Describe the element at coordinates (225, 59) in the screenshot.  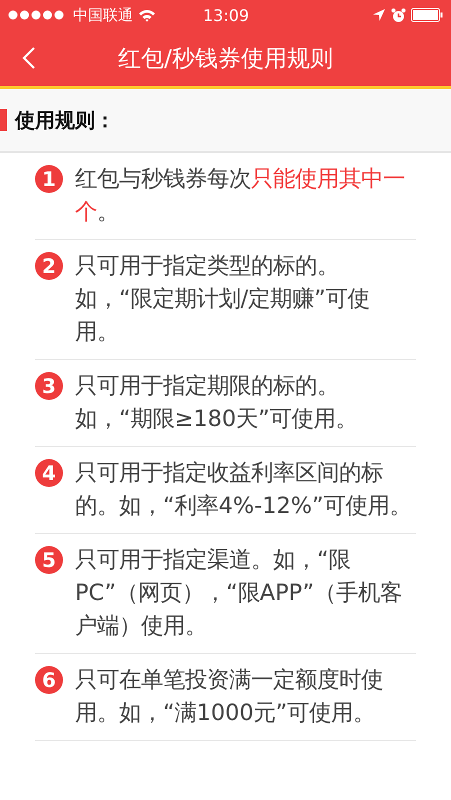
I see `page-title: 红包/秒钱券使用规则` at that location.